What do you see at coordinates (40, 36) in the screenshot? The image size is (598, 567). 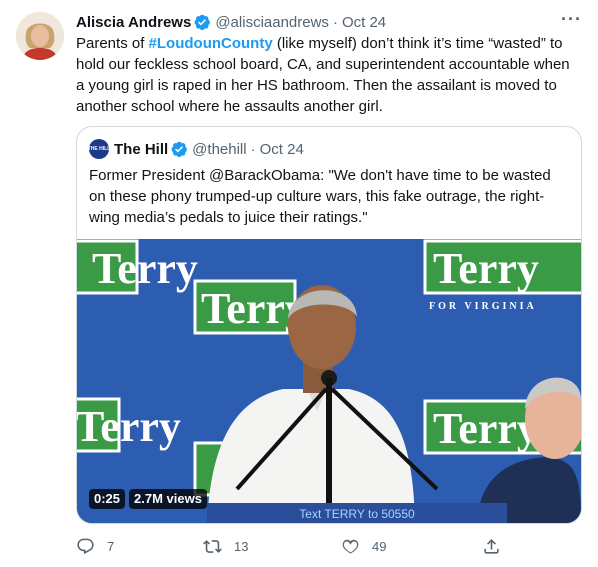 I see `avatar` at bounding box center [40, 36].